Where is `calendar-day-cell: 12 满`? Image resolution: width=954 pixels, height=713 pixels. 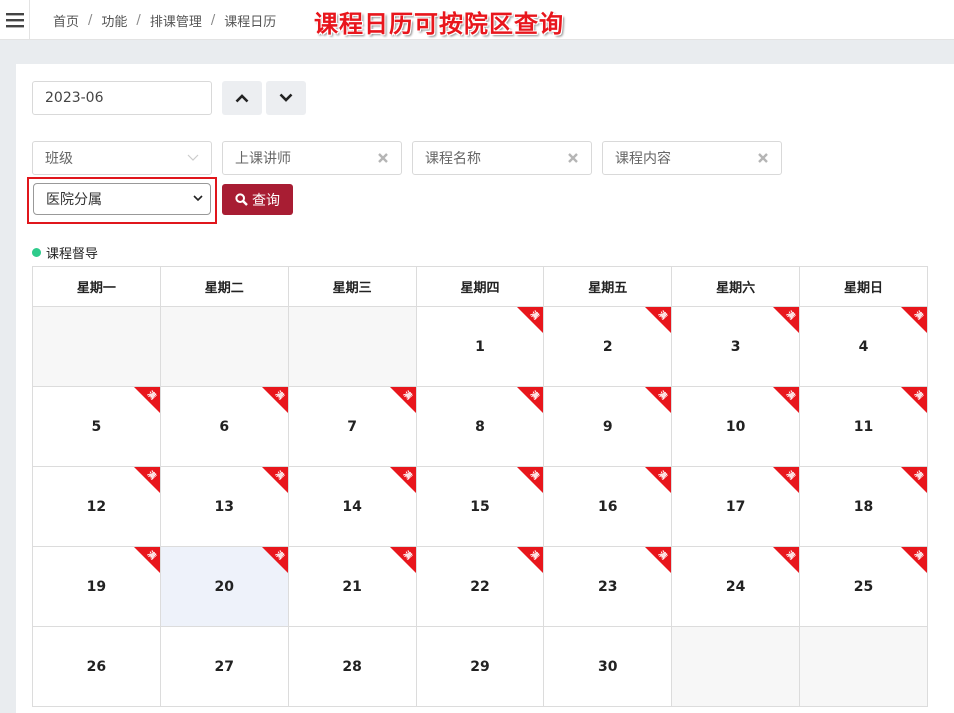 calendar-day-cell: 12 满 is located at coordinates (96, 506).